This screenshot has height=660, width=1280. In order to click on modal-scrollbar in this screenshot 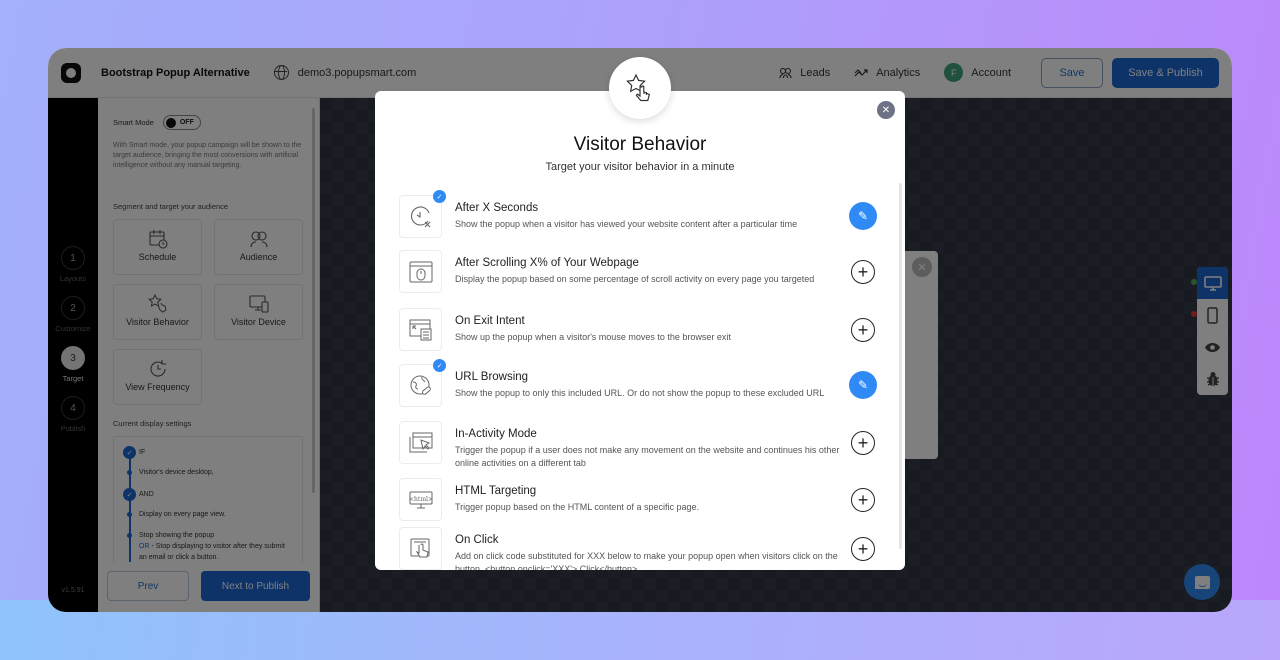, I will do `click(900, 366)`.